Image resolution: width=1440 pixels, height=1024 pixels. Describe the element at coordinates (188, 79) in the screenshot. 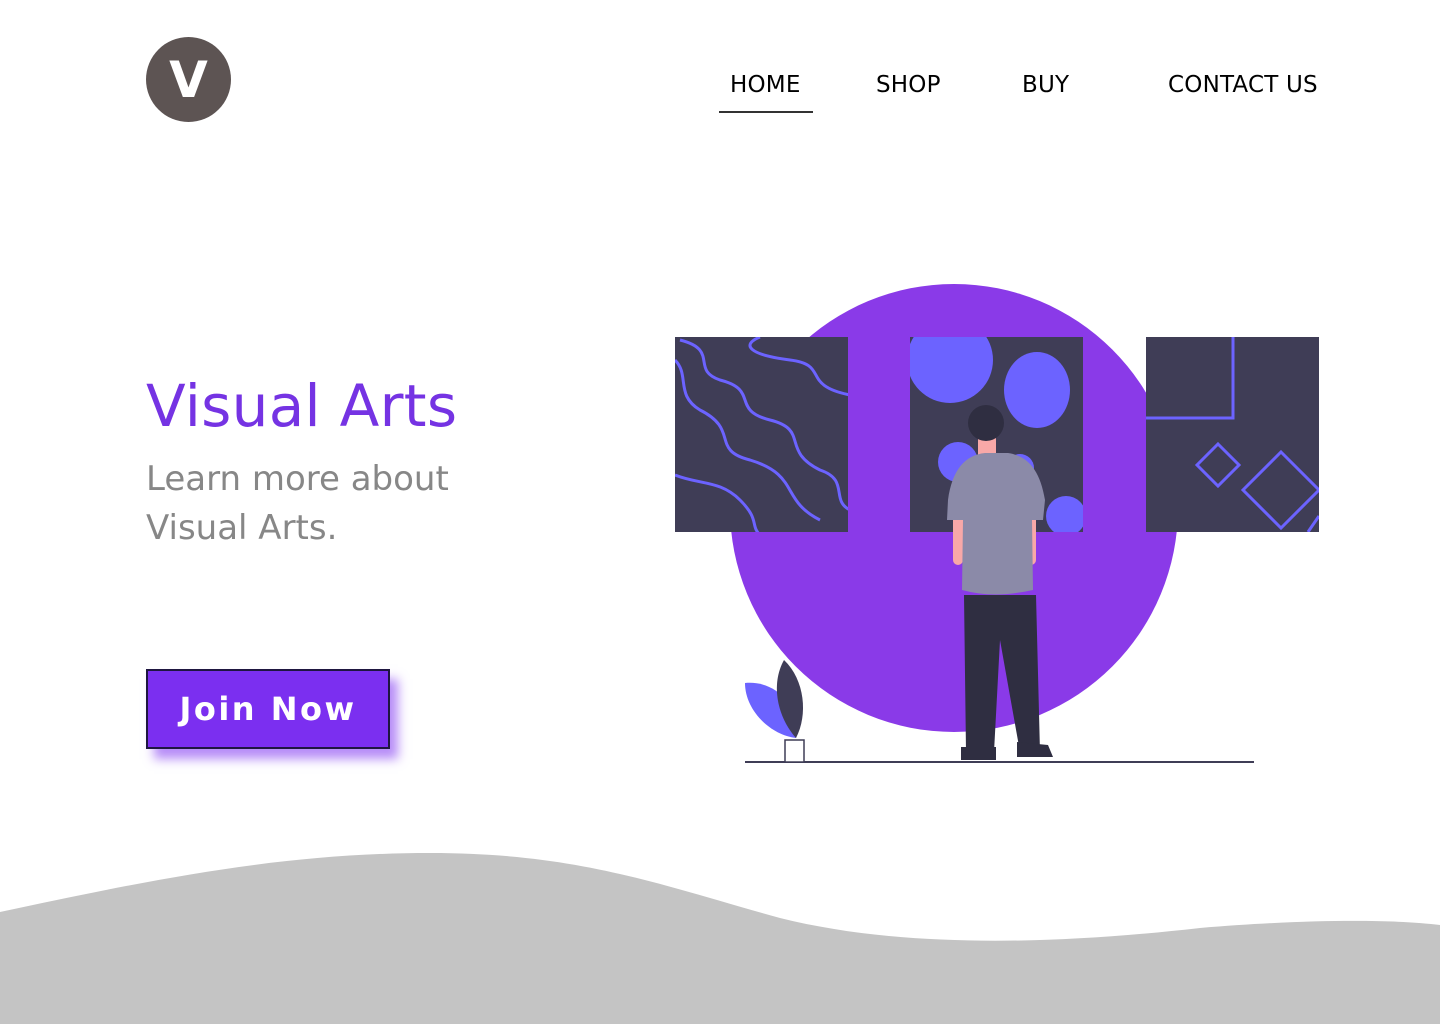

I see `logo: V` at that location.